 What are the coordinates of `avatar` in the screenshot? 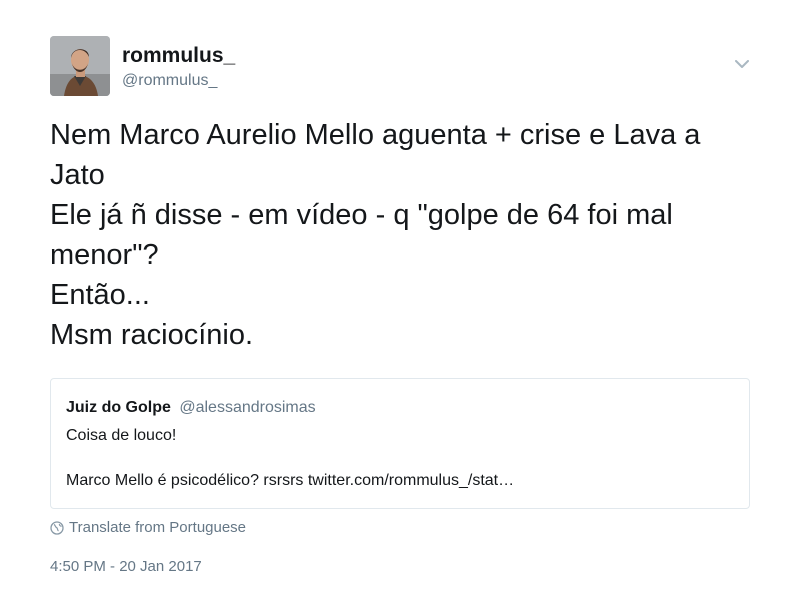 It's located at (80, 66).